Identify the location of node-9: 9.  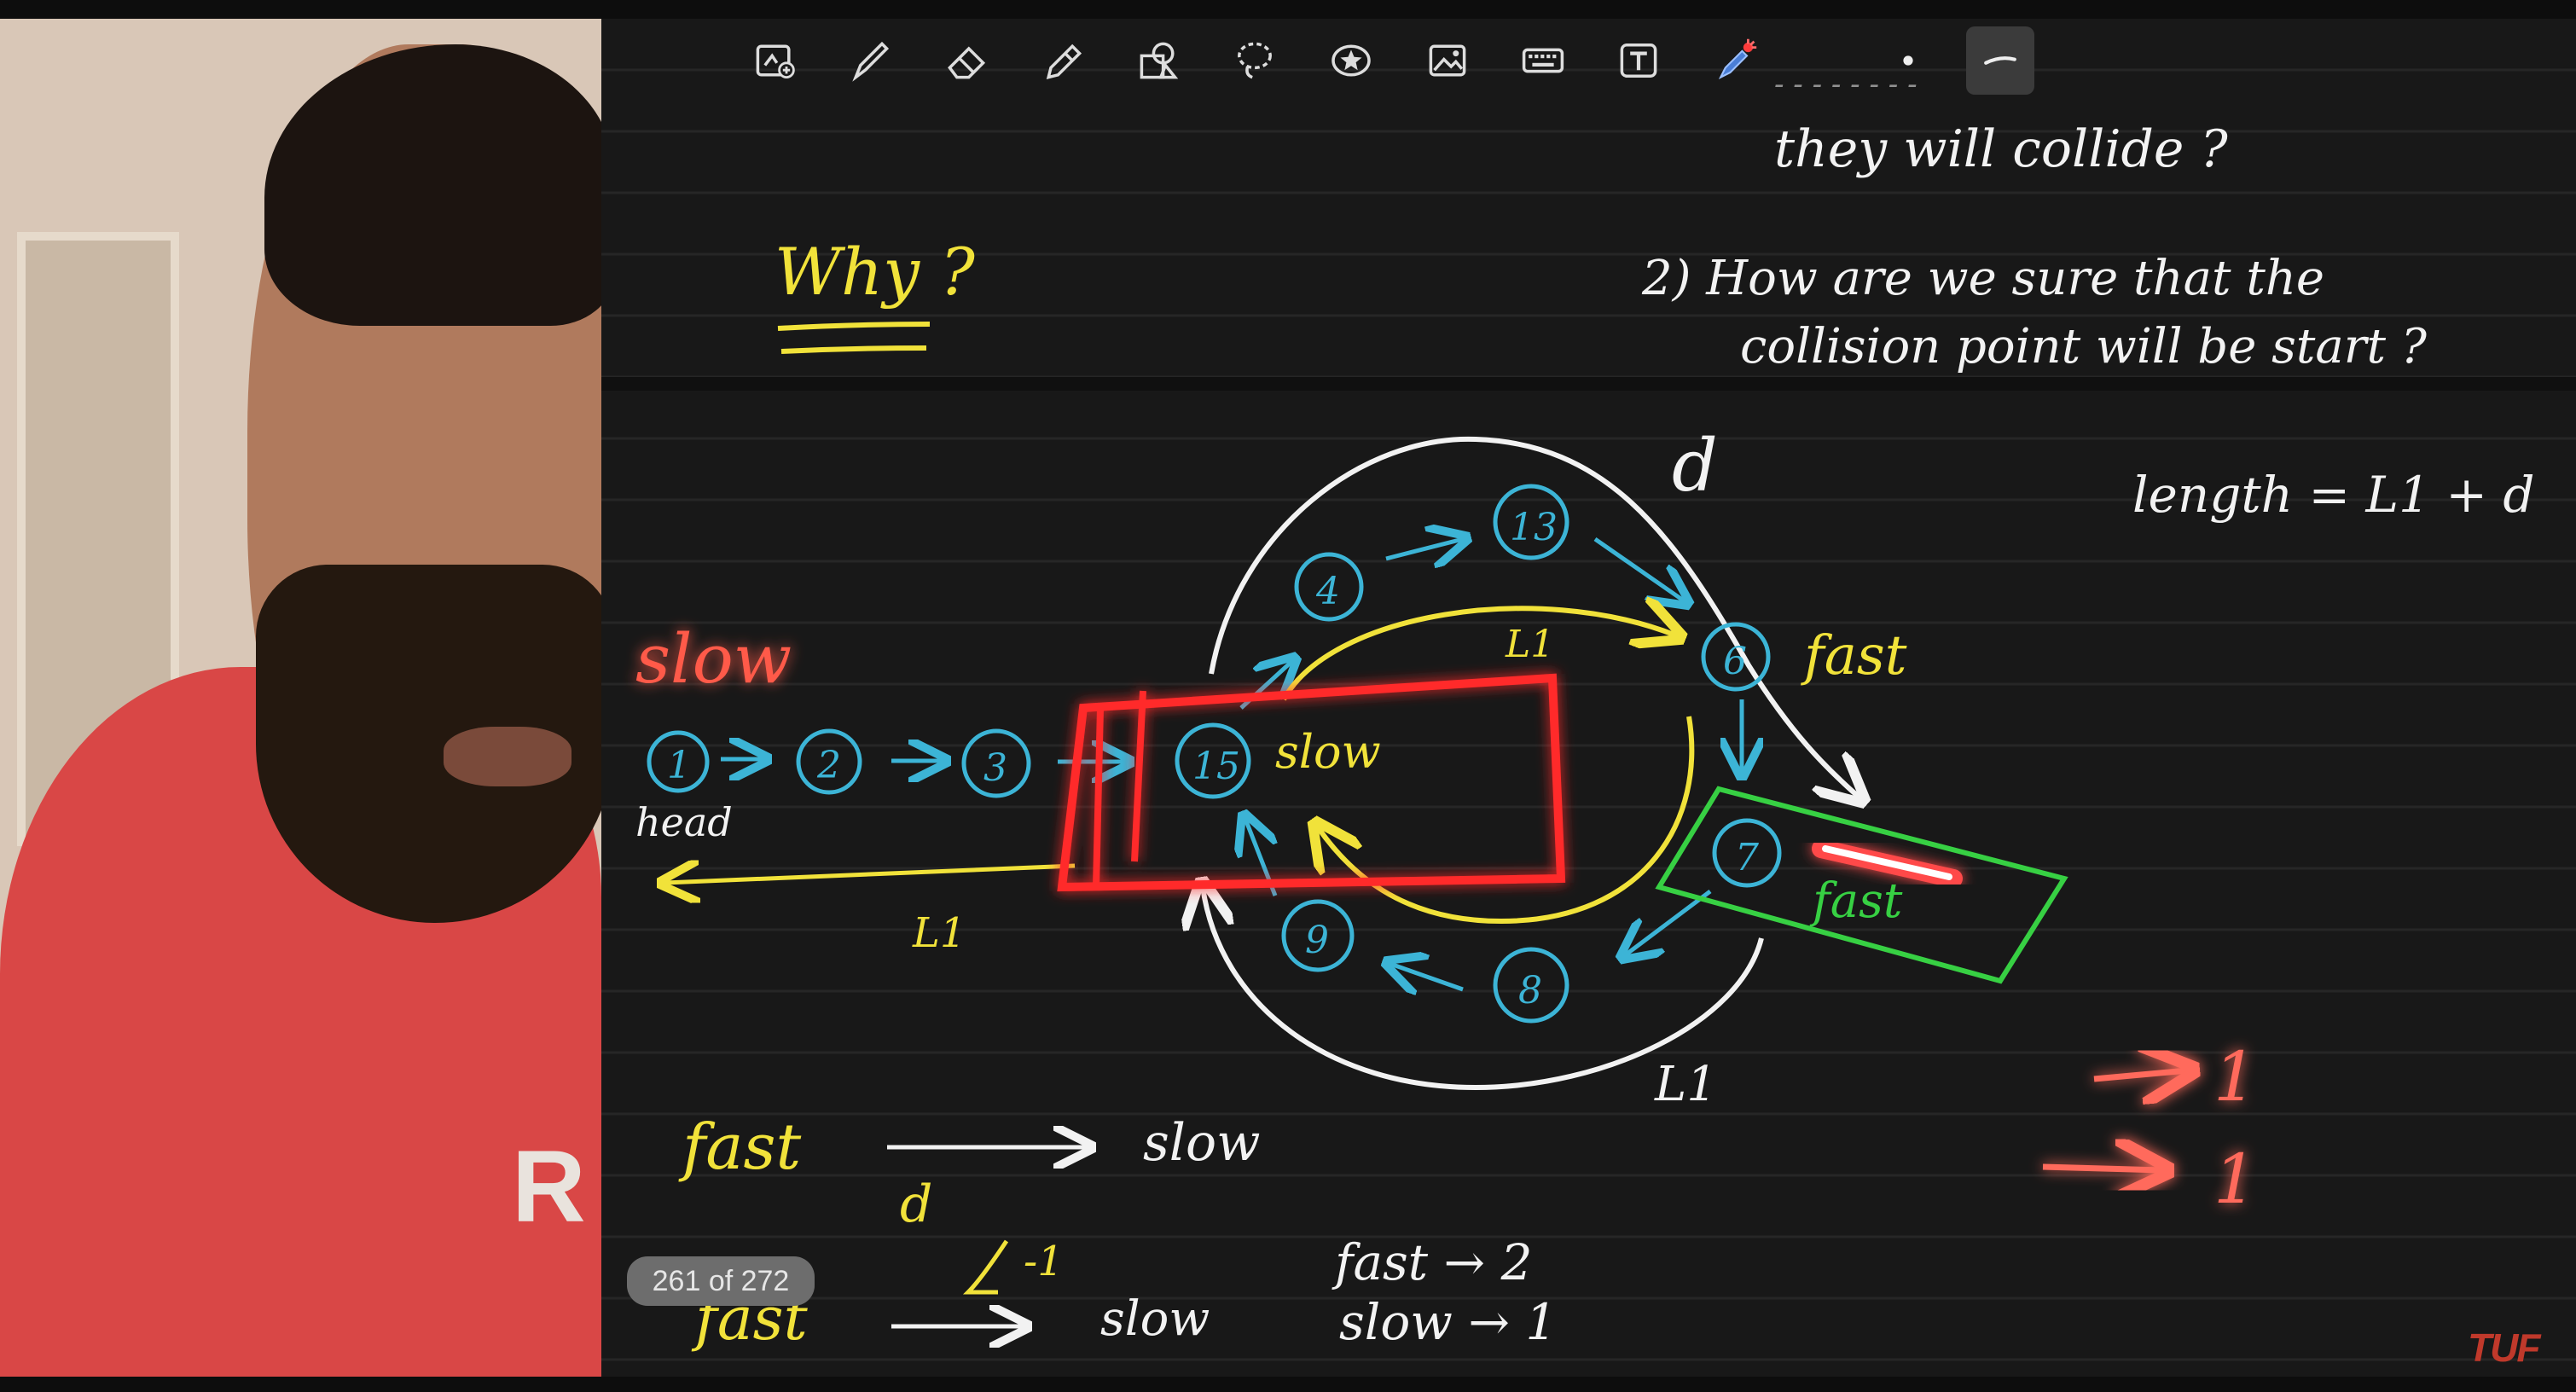
(1317, 940).